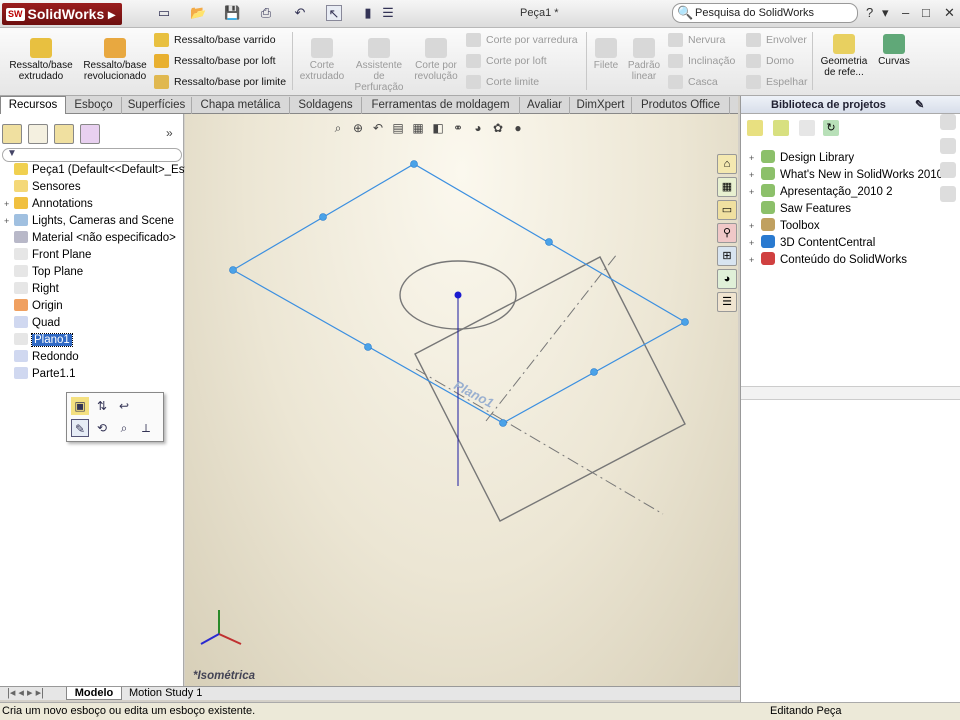  I want to click on appearances-icon: ◕, so click(727, 279).